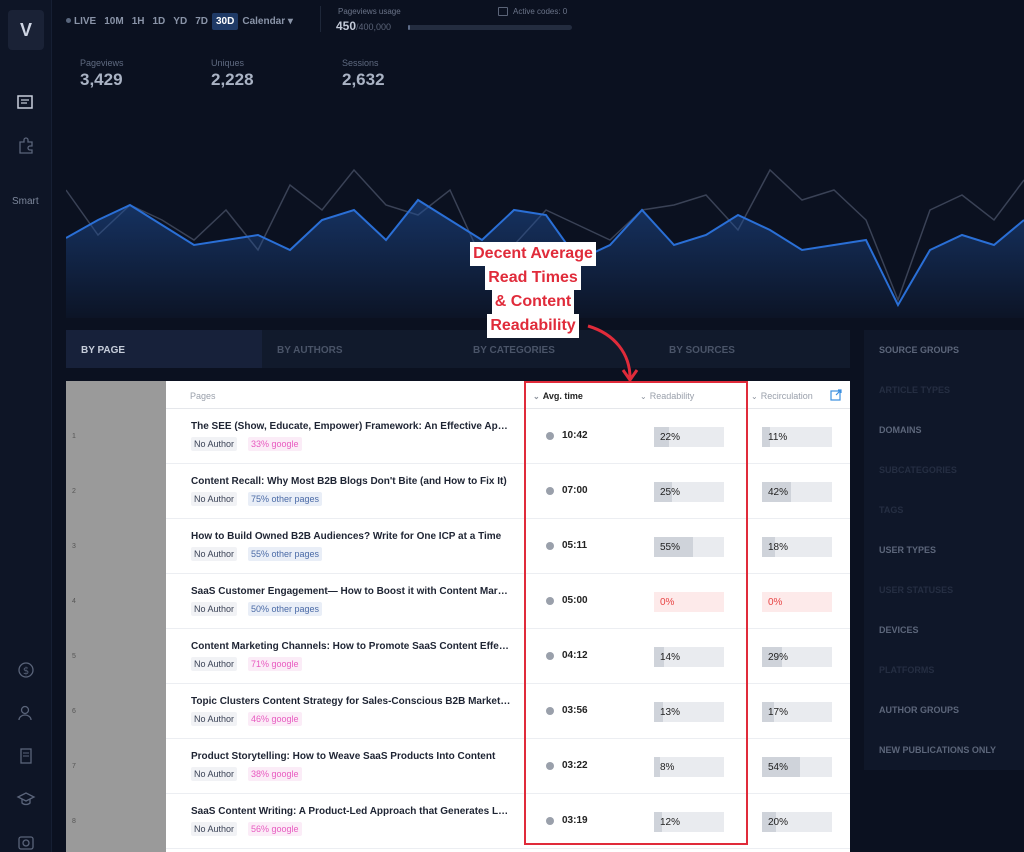 This screenshot has width=1024, height=852. I want to click on dashboard-icon, so click(26, 102).